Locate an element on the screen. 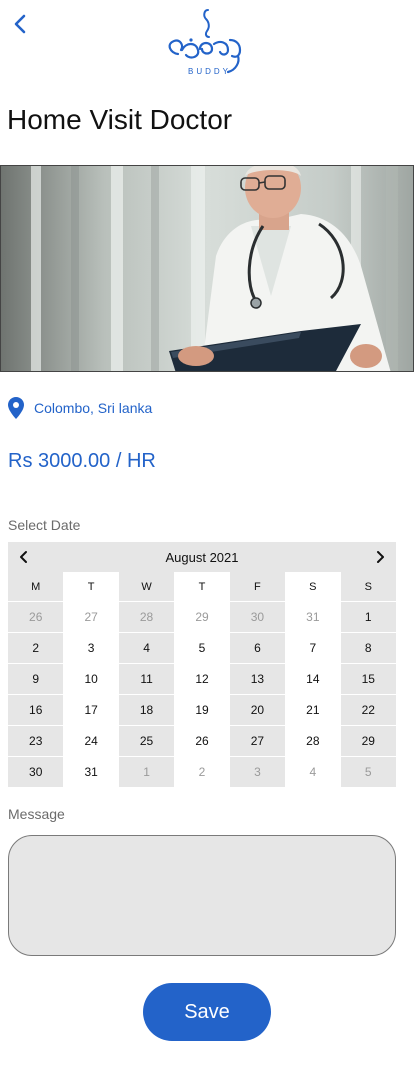 Image resolution: width=414 pixels, height=1066 pixels. calendar-day: 26 is located at coordinates (202, 741).